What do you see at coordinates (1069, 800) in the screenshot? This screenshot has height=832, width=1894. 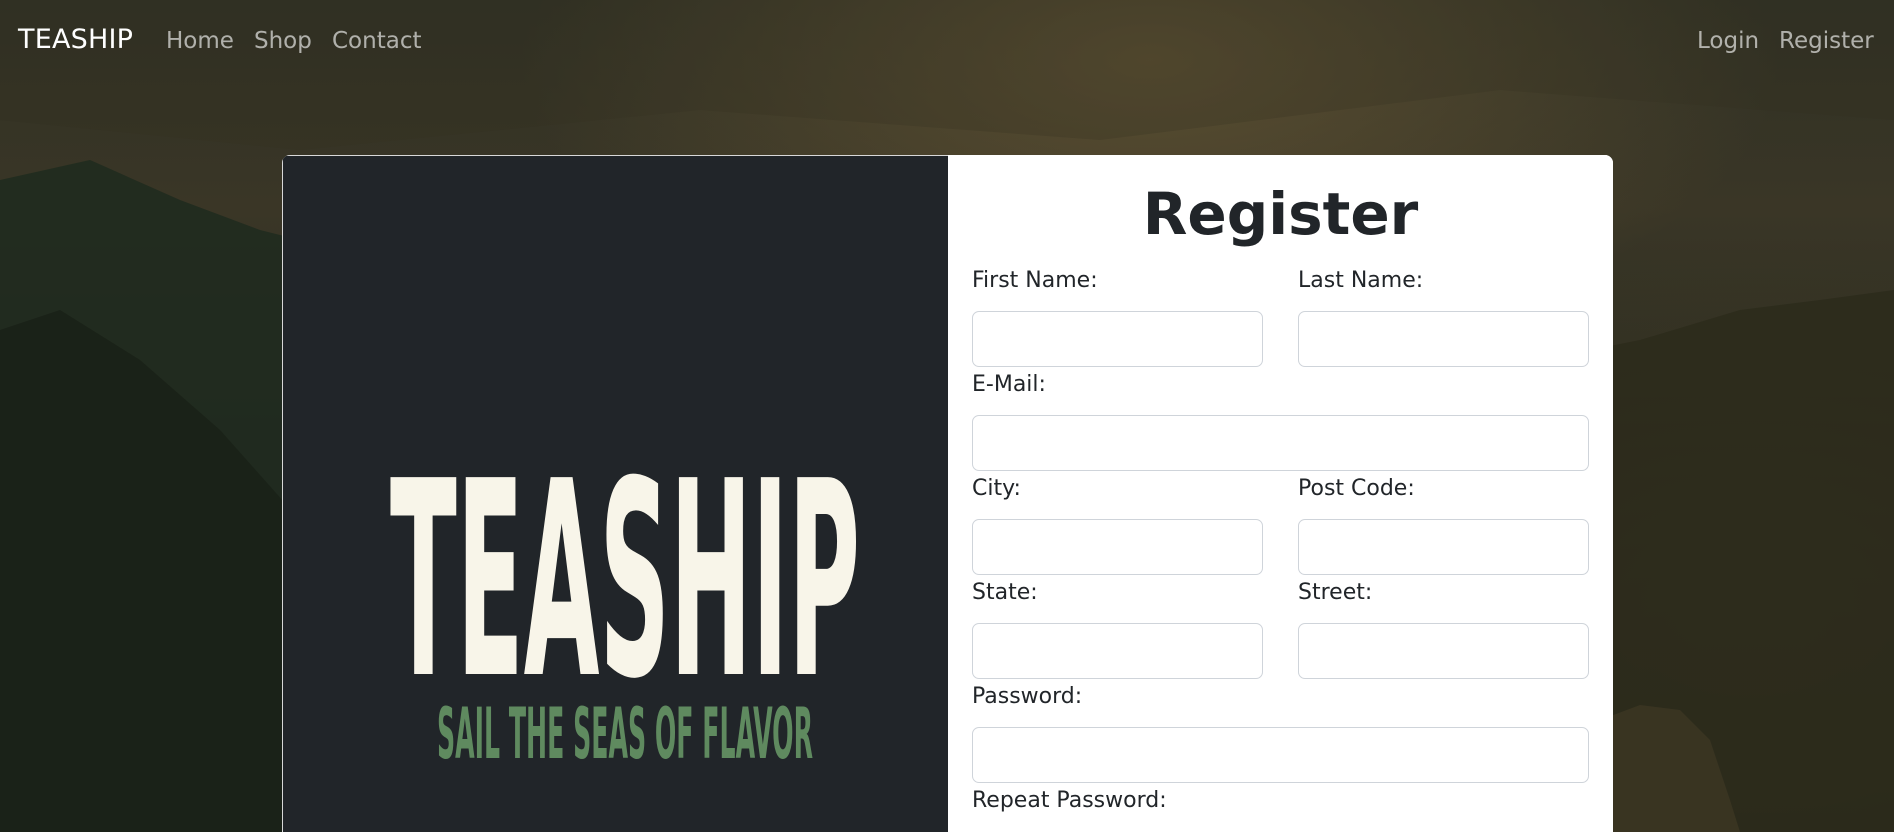 I see `repeat-password-label: Repeat Password:` at bounding box center [1069, 800].